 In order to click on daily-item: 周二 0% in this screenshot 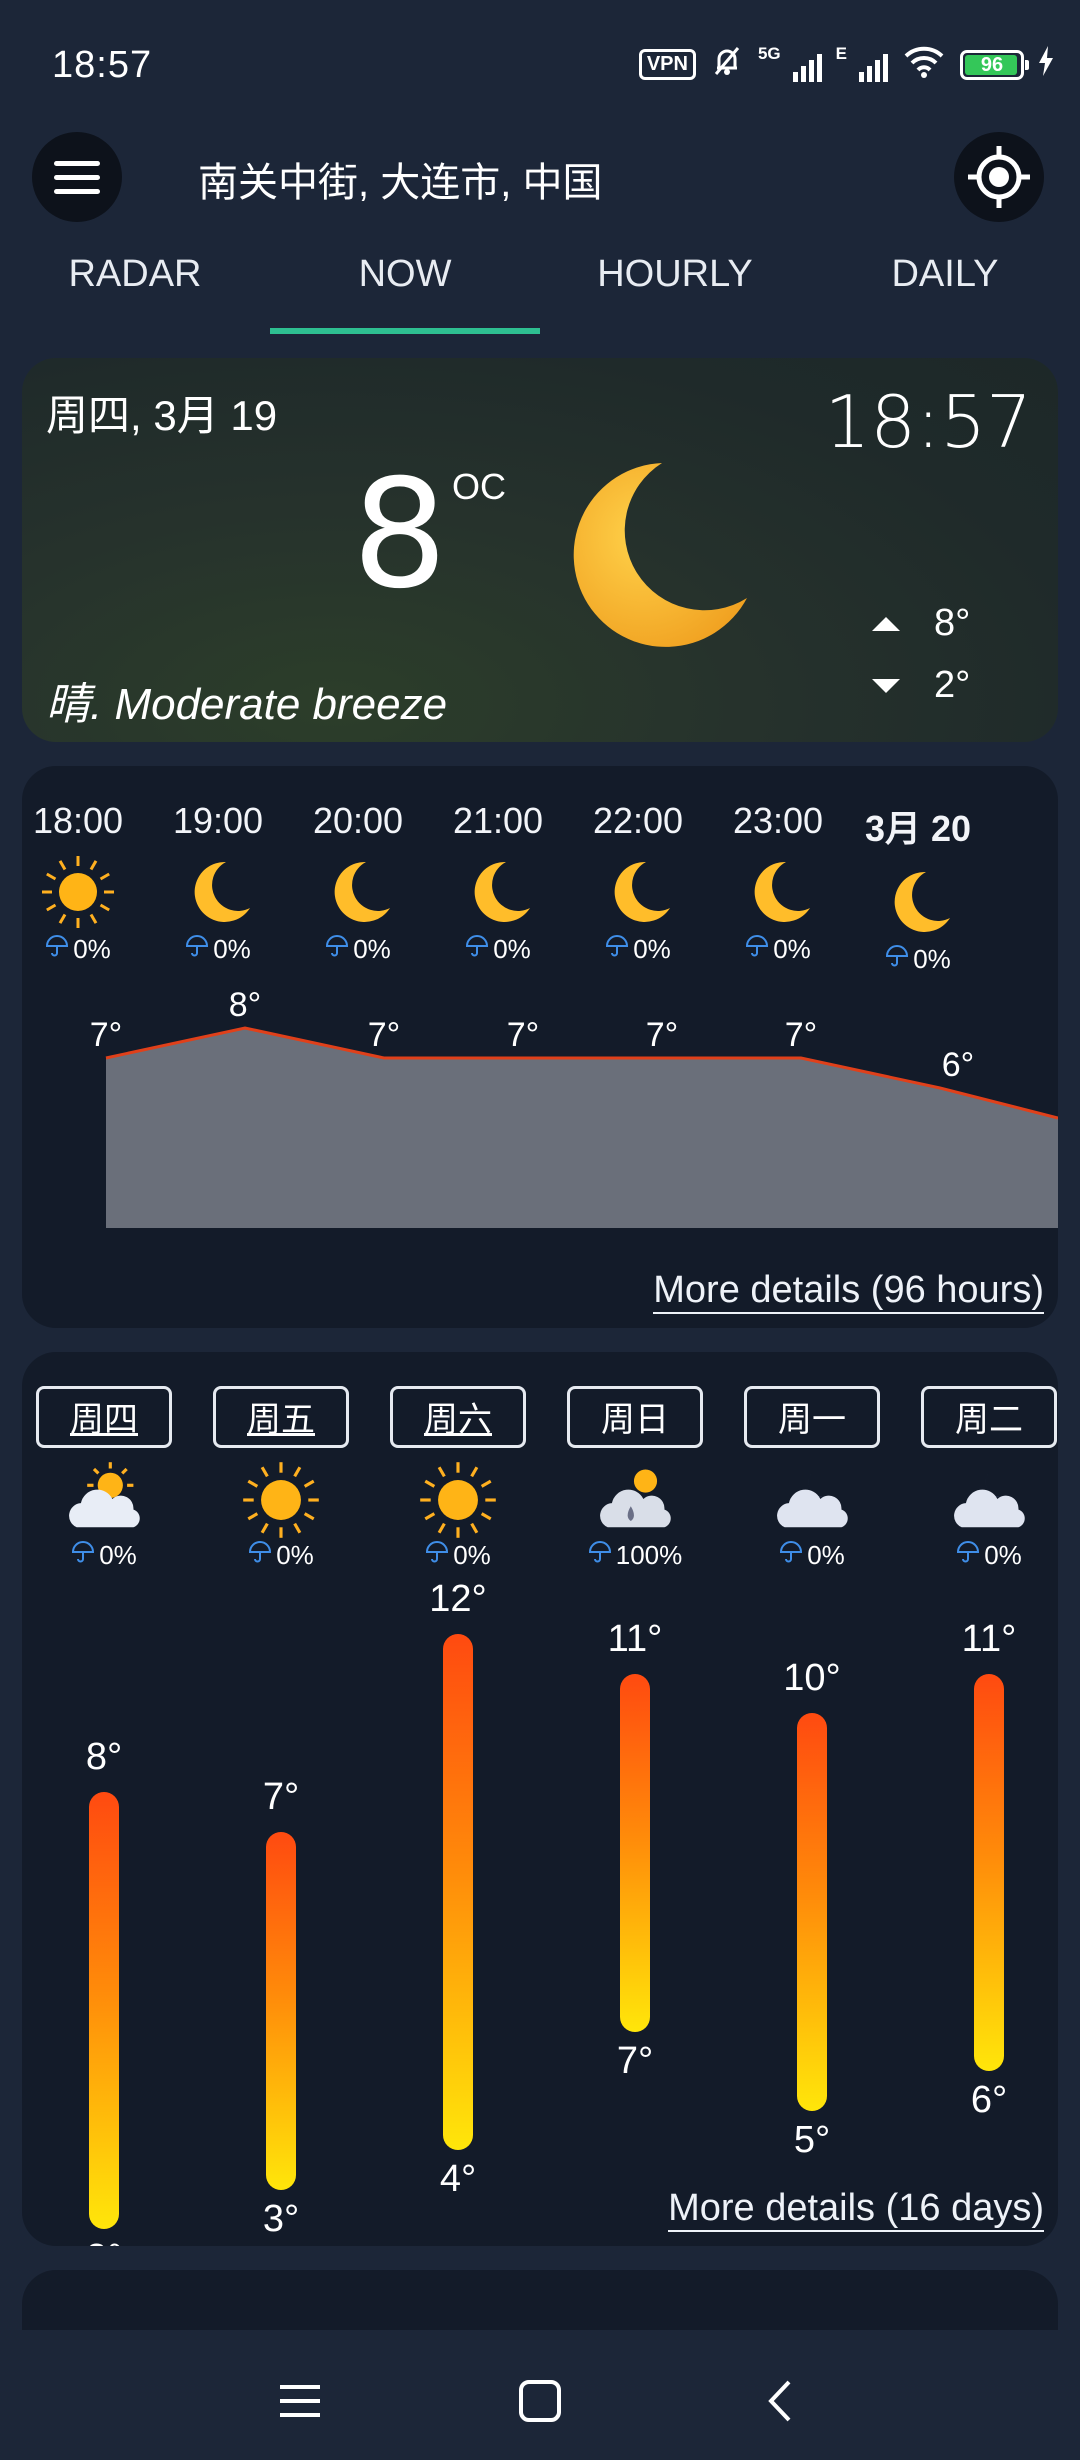, I will do `click(989, 1478)`.